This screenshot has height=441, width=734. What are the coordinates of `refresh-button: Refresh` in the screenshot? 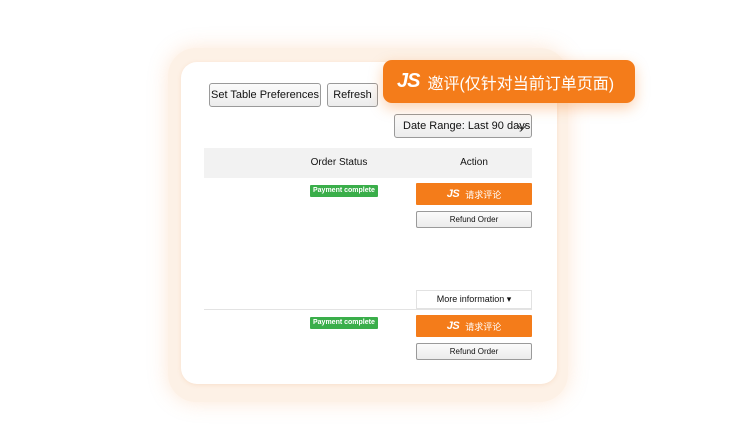 It's located at (352, 95).